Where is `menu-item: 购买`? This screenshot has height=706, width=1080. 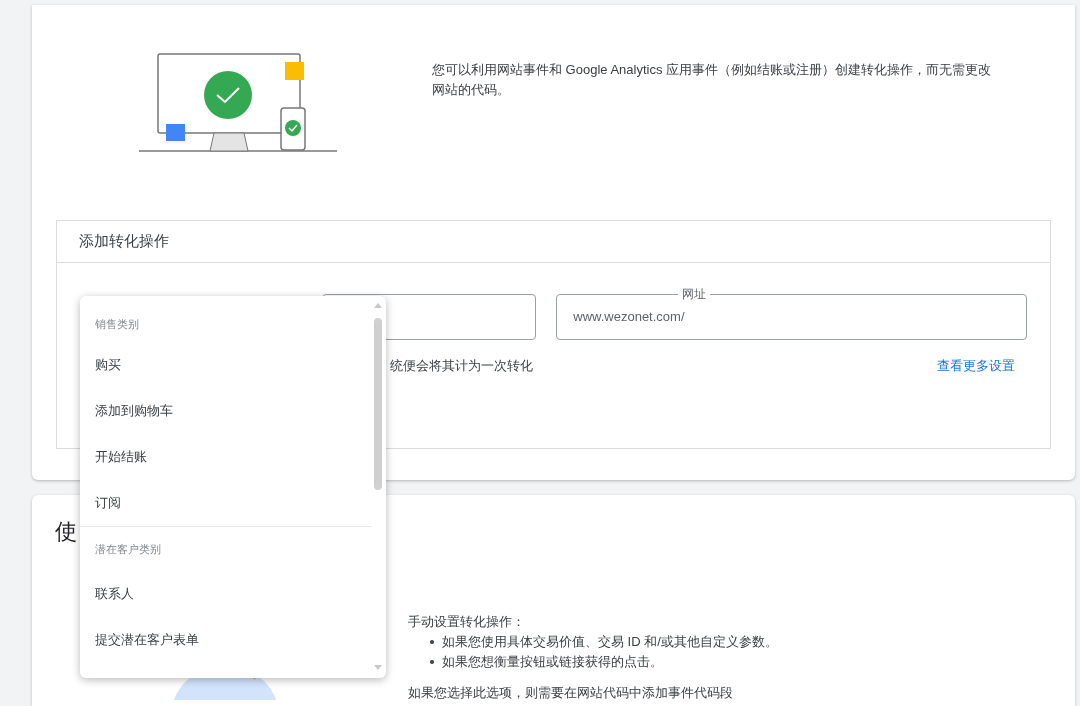
menu-item: 购买 is located at coordinates (226, 365).